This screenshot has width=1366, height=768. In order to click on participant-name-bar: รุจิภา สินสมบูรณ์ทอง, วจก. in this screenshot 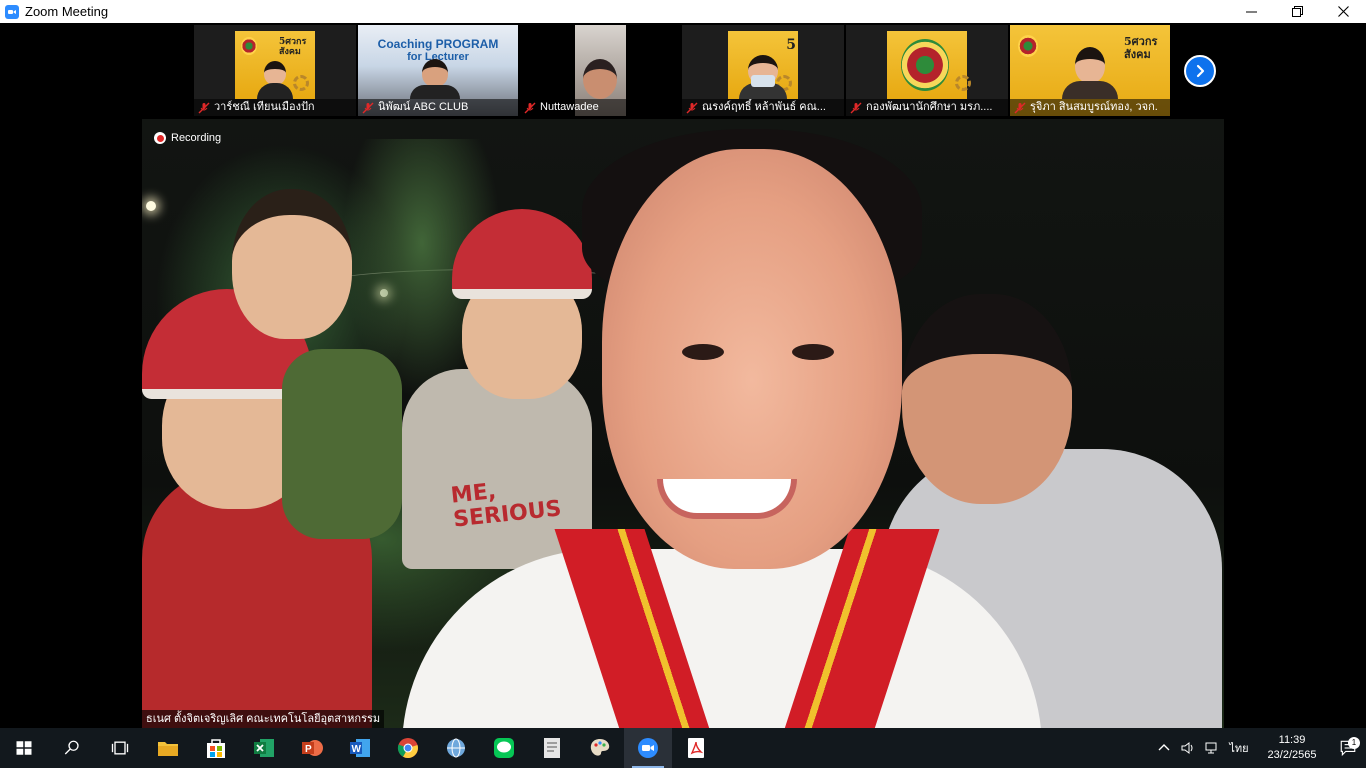, I will do `click(1090, 107)`.